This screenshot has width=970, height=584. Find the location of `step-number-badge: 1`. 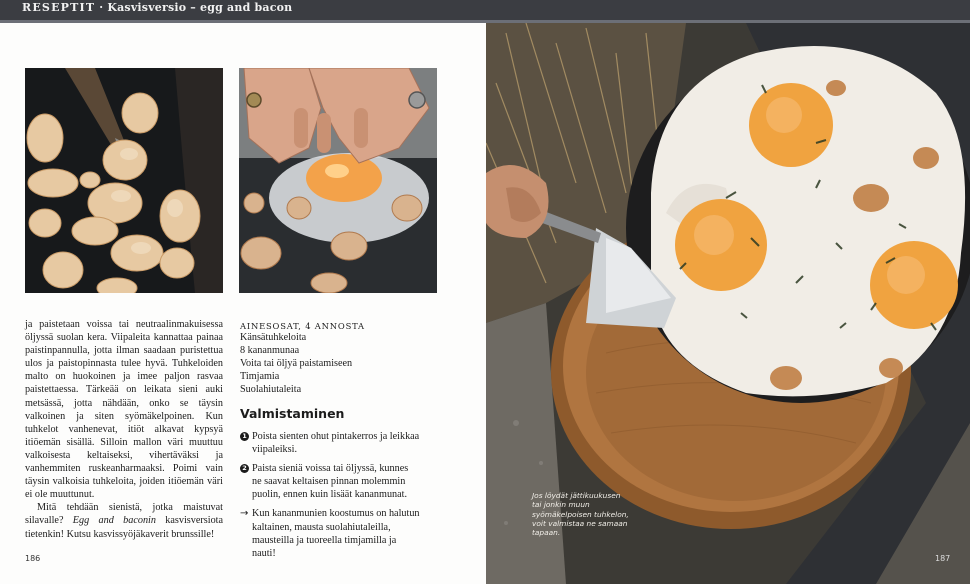

step-number-badge: 1 is located at coordinates (244, 436).